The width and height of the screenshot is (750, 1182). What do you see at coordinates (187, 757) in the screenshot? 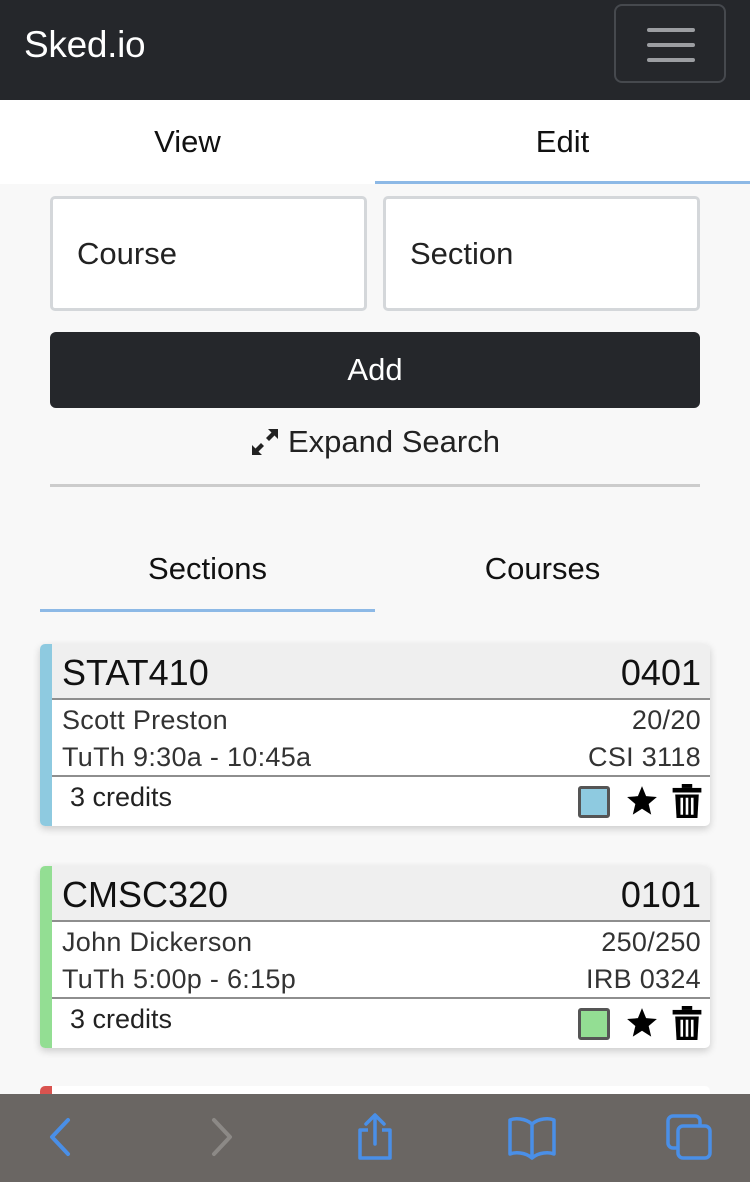
I see `meeting-time: TuTh 9:30a - 10:45a` at bounding box center [187, 757].